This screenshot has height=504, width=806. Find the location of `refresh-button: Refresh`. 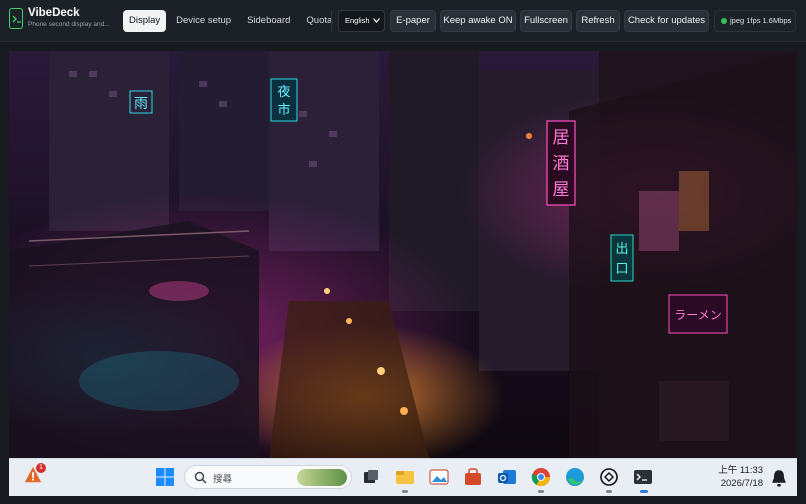

refresh-button: Refresh is located at coordinates (598, 21).